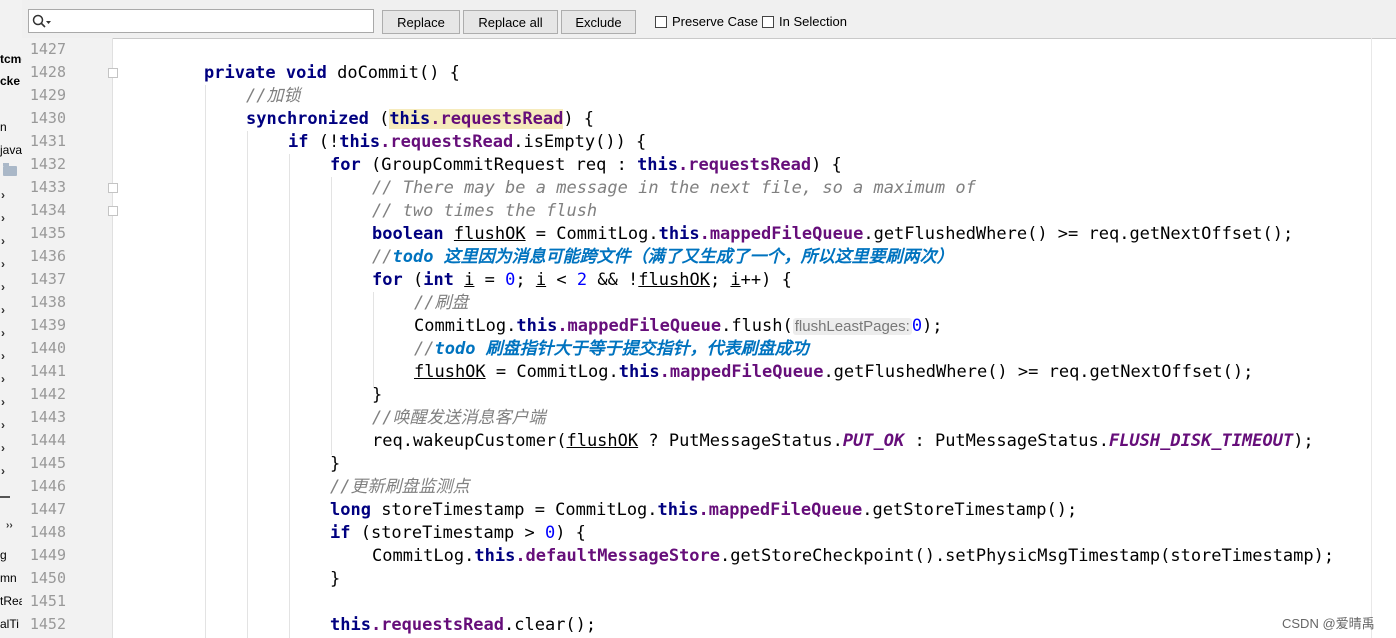  What do you see at coordinates (47, 486) in the screenshot?
I see `line-number: 1446` at bounding box center [47, 486].